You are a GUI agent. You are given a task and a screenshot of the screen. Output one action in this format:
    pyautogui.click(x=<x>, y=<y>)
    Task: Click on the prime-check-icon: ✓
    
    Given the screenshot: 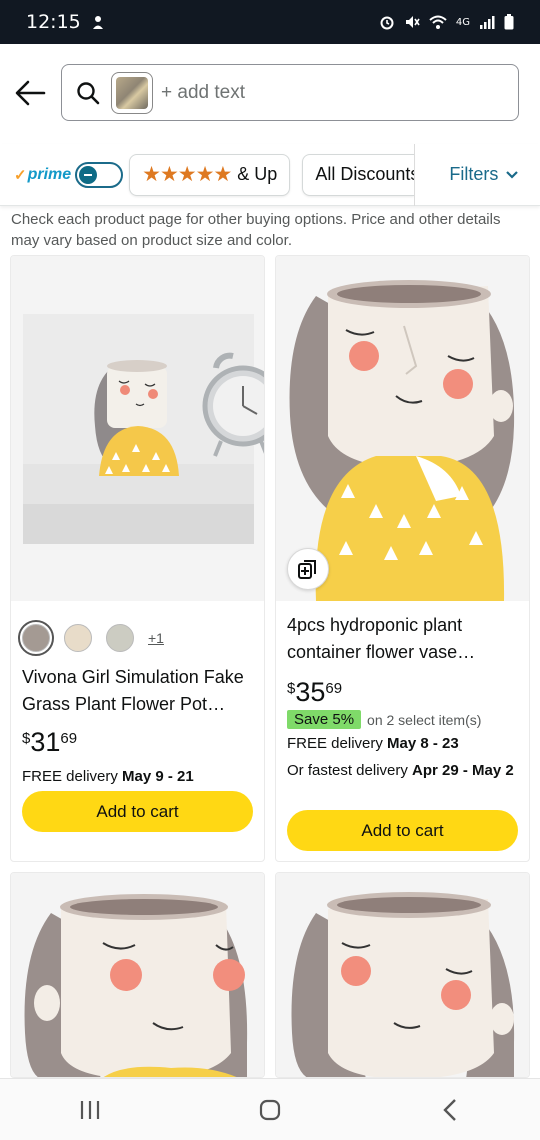 What is the action you would take?
    pyautogui.click(x=20, y=175)
    